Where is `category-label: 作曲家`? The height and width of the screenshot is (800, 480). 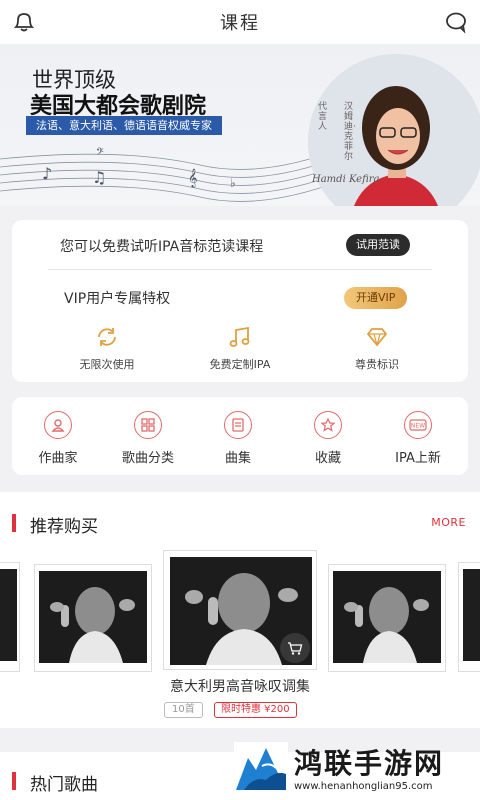
category-label: 作曲家 is located at coordinates (58, 458).